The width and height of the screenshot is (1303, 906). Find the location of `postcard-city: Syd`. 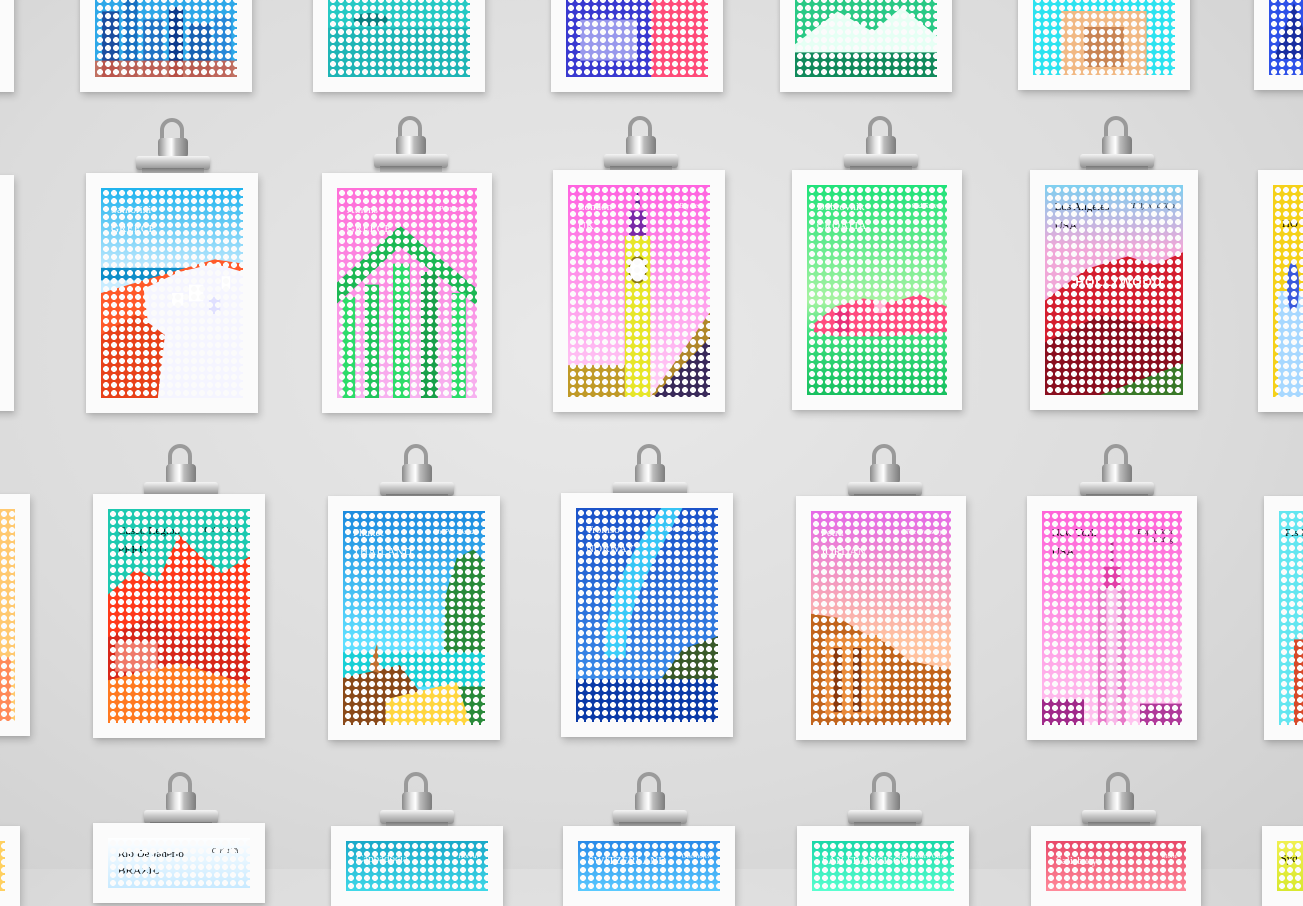

postcard-city: Syd is located at coordinates (1289, 858).